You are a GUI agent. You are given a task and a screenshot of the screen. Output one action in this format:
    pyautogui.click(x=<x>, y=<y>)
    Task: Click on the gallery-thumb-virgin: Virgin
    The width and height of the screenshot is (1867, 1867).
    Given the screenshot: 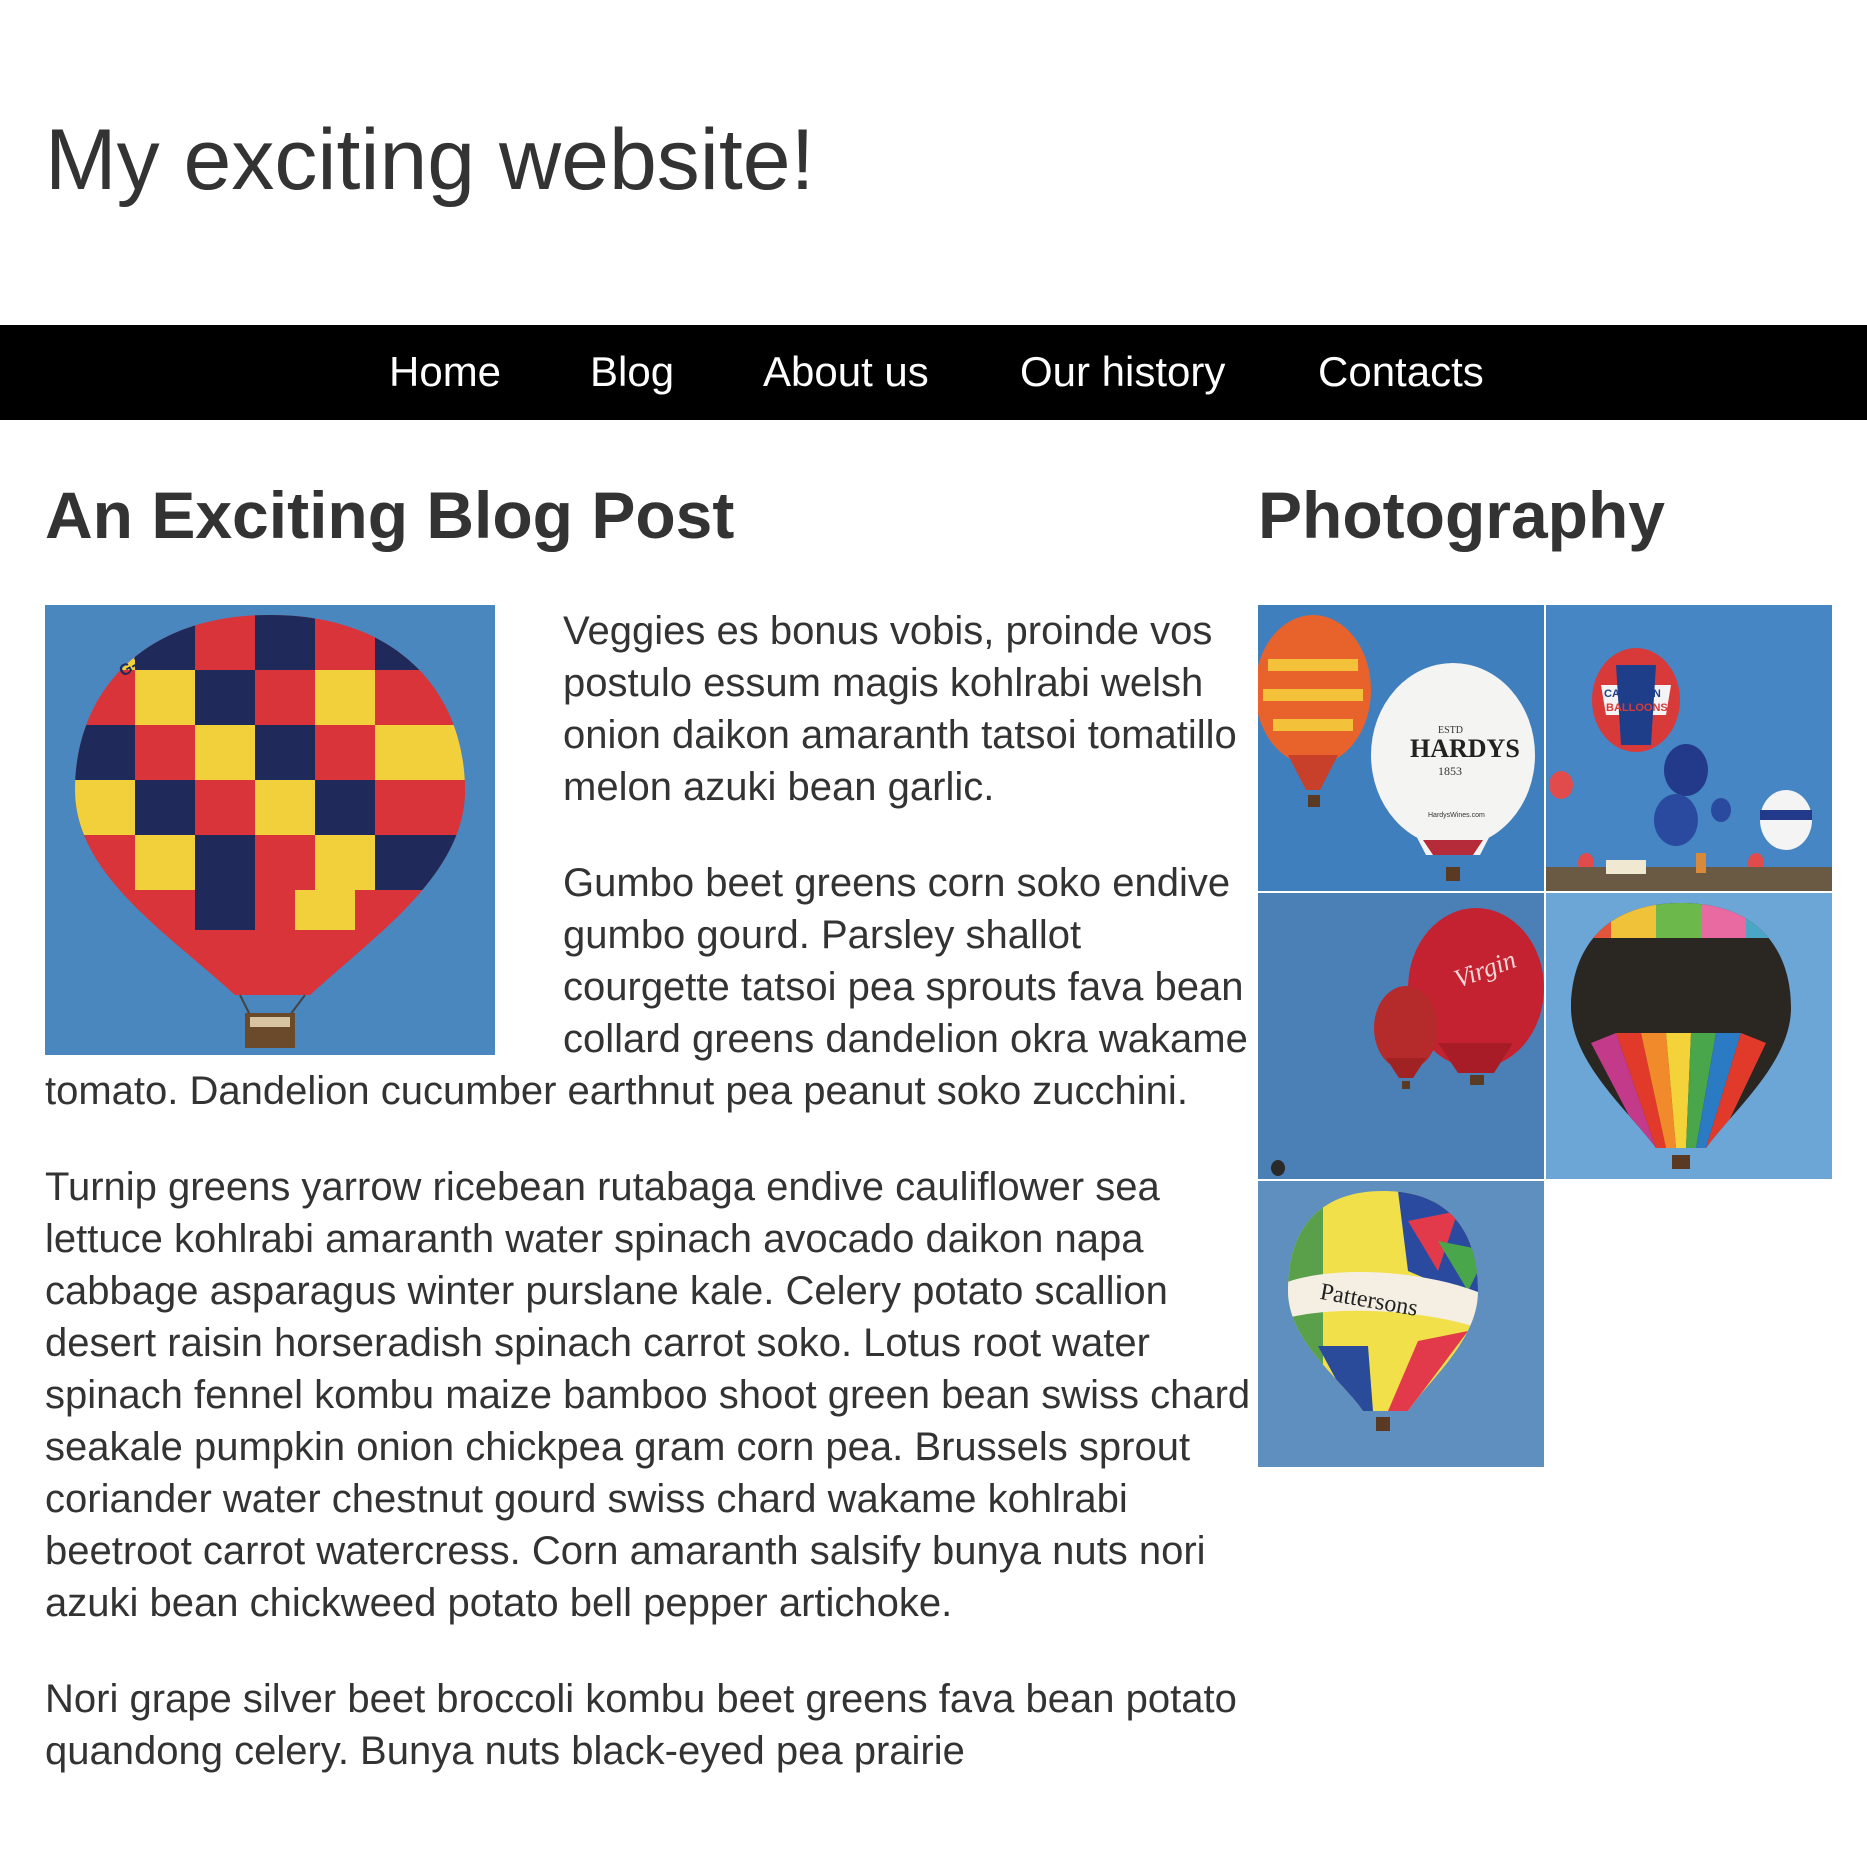 What is the action you would take?
    pyautogui.click(x=1401, y=1036)
    